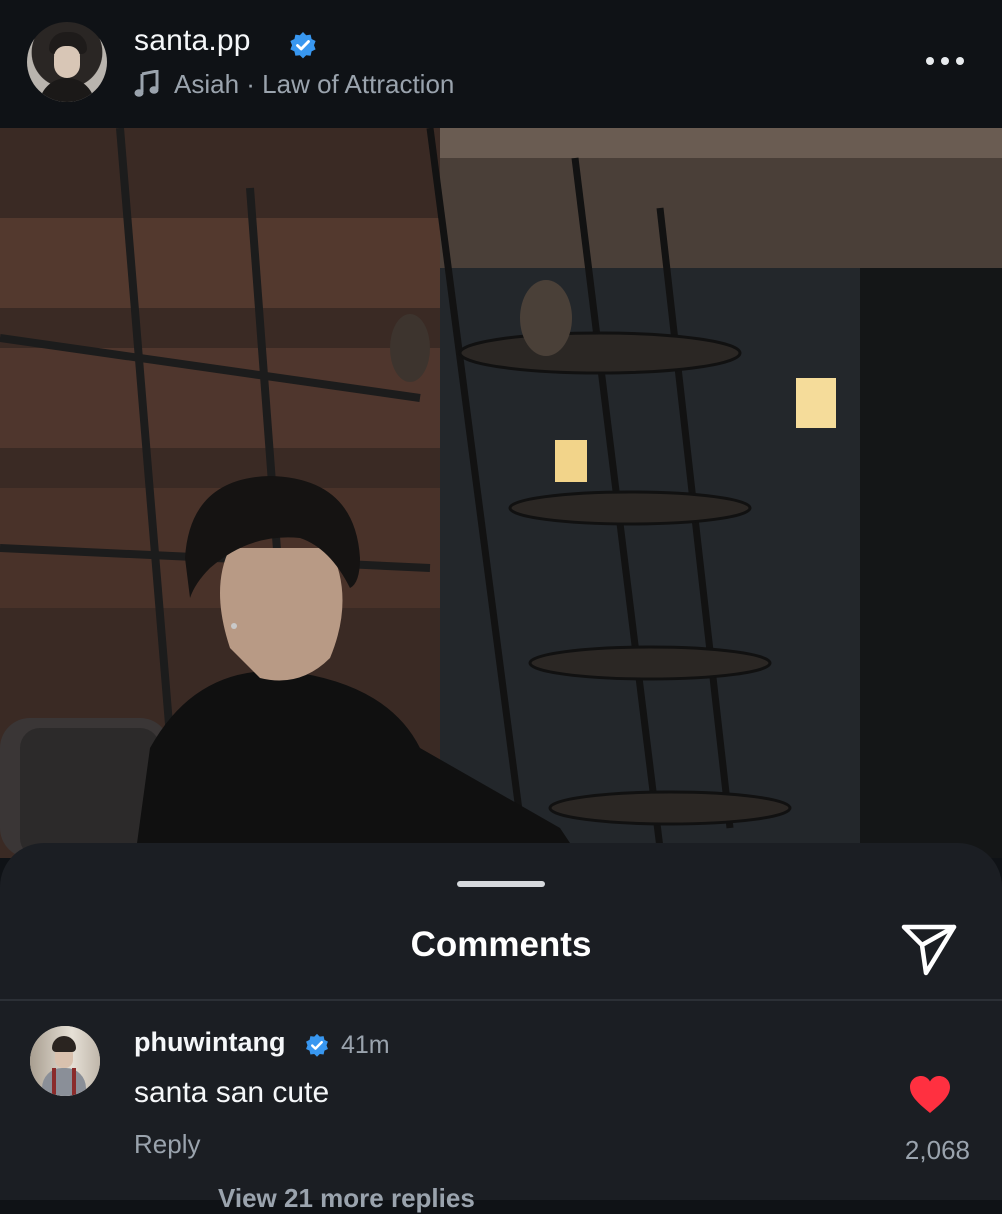 This screenshot has height=1214, width=1002. What do you see at coordinates (64, 1082) in the screenshot?
I see `avatar-shirt` at bounding box center [64, 1082].